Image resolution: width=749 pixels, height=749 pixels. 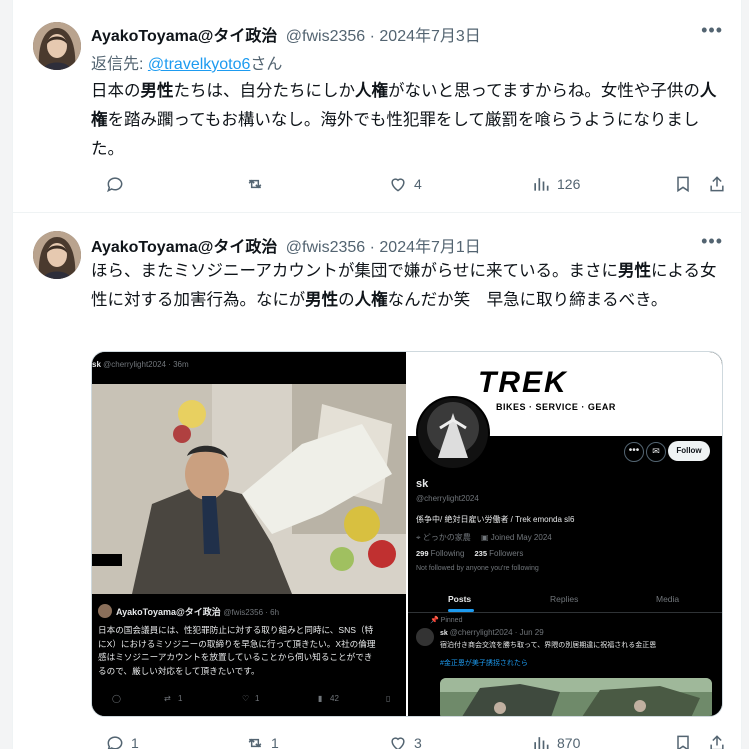 What do you see at coordinates (334, 698) in the screenshot?
I see `embedded-views-count: 42` at bounding box center [334, 698].